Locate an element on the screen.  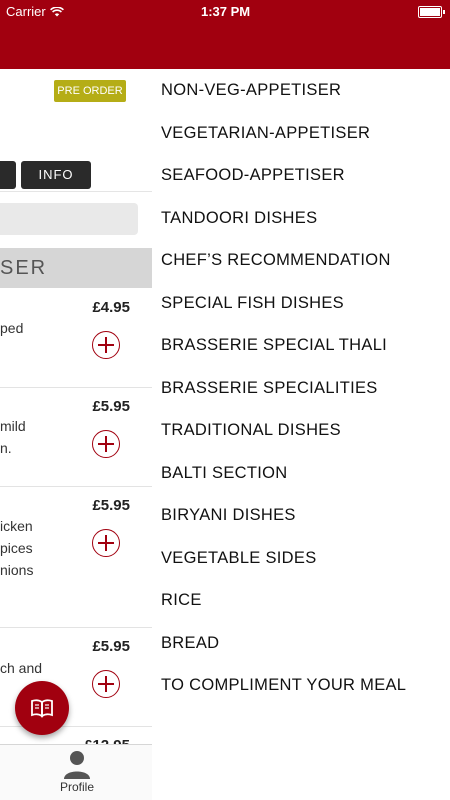
book-icon is located at coordinates (42, 708).